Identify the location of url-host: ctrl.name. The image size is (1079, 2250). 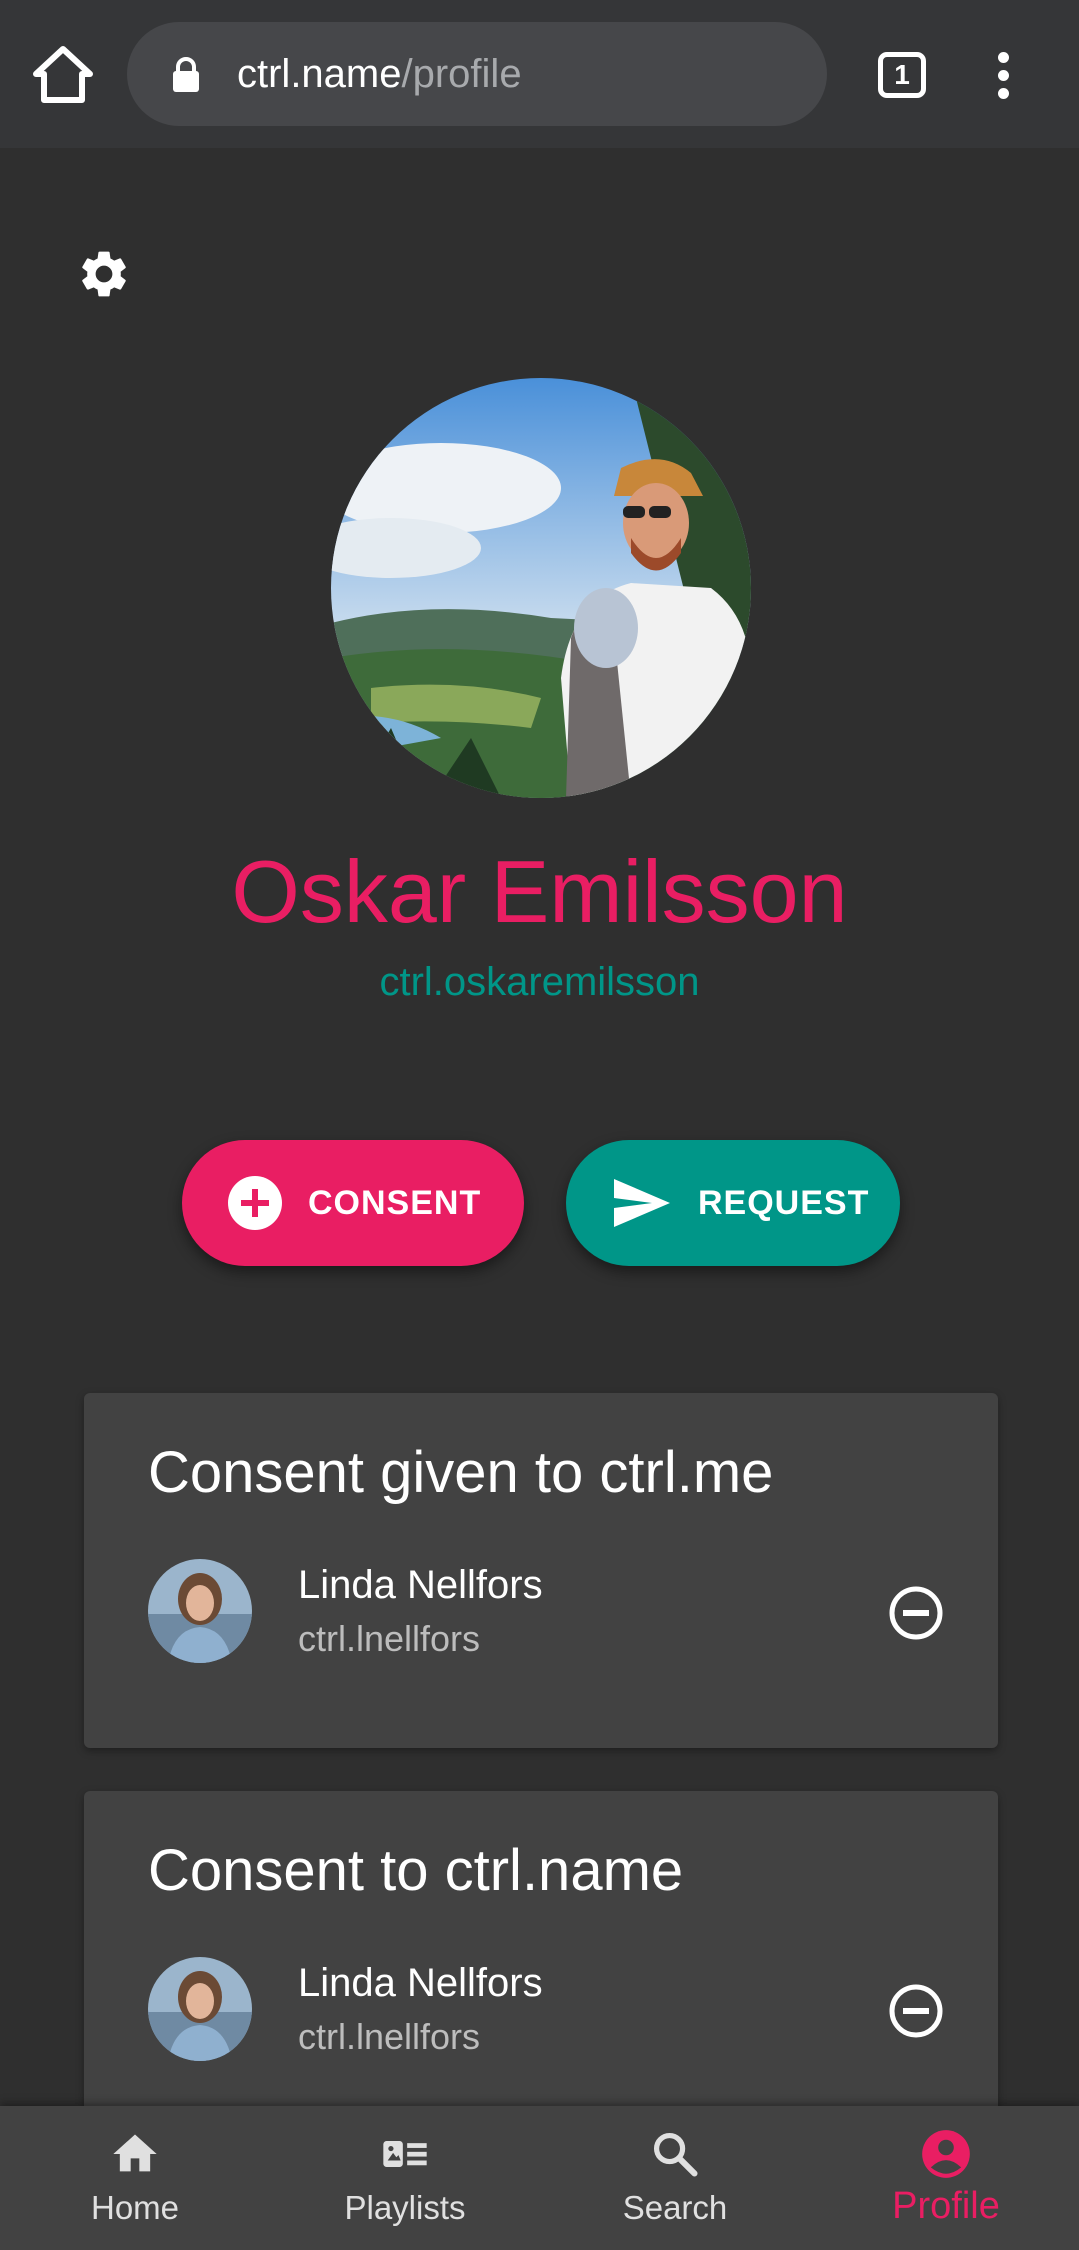
(319, 74).